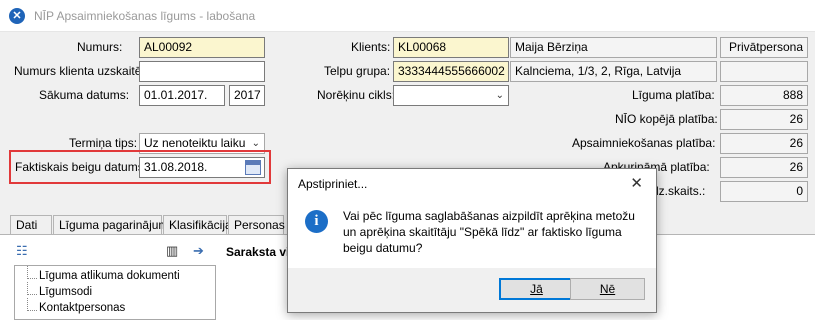 This screenshot has height=320, width=815. Describe the element at coordinates (256, 225) in the screenshot. I see `tab-personas: Personas` at that location.